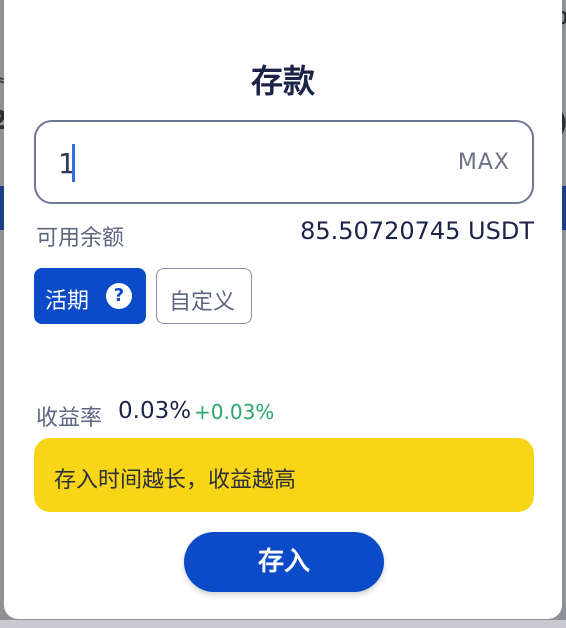 The image size is (566, 628). I want to click on available-balance-value: 85.50720745 USDT, so click(417, 231).